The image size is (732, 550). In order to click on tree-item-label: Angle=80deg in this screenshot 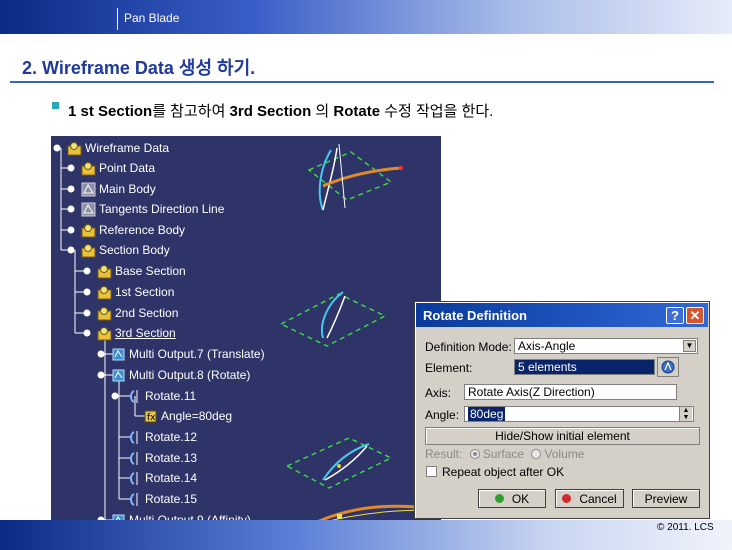, I will do `click(197, 416)`.